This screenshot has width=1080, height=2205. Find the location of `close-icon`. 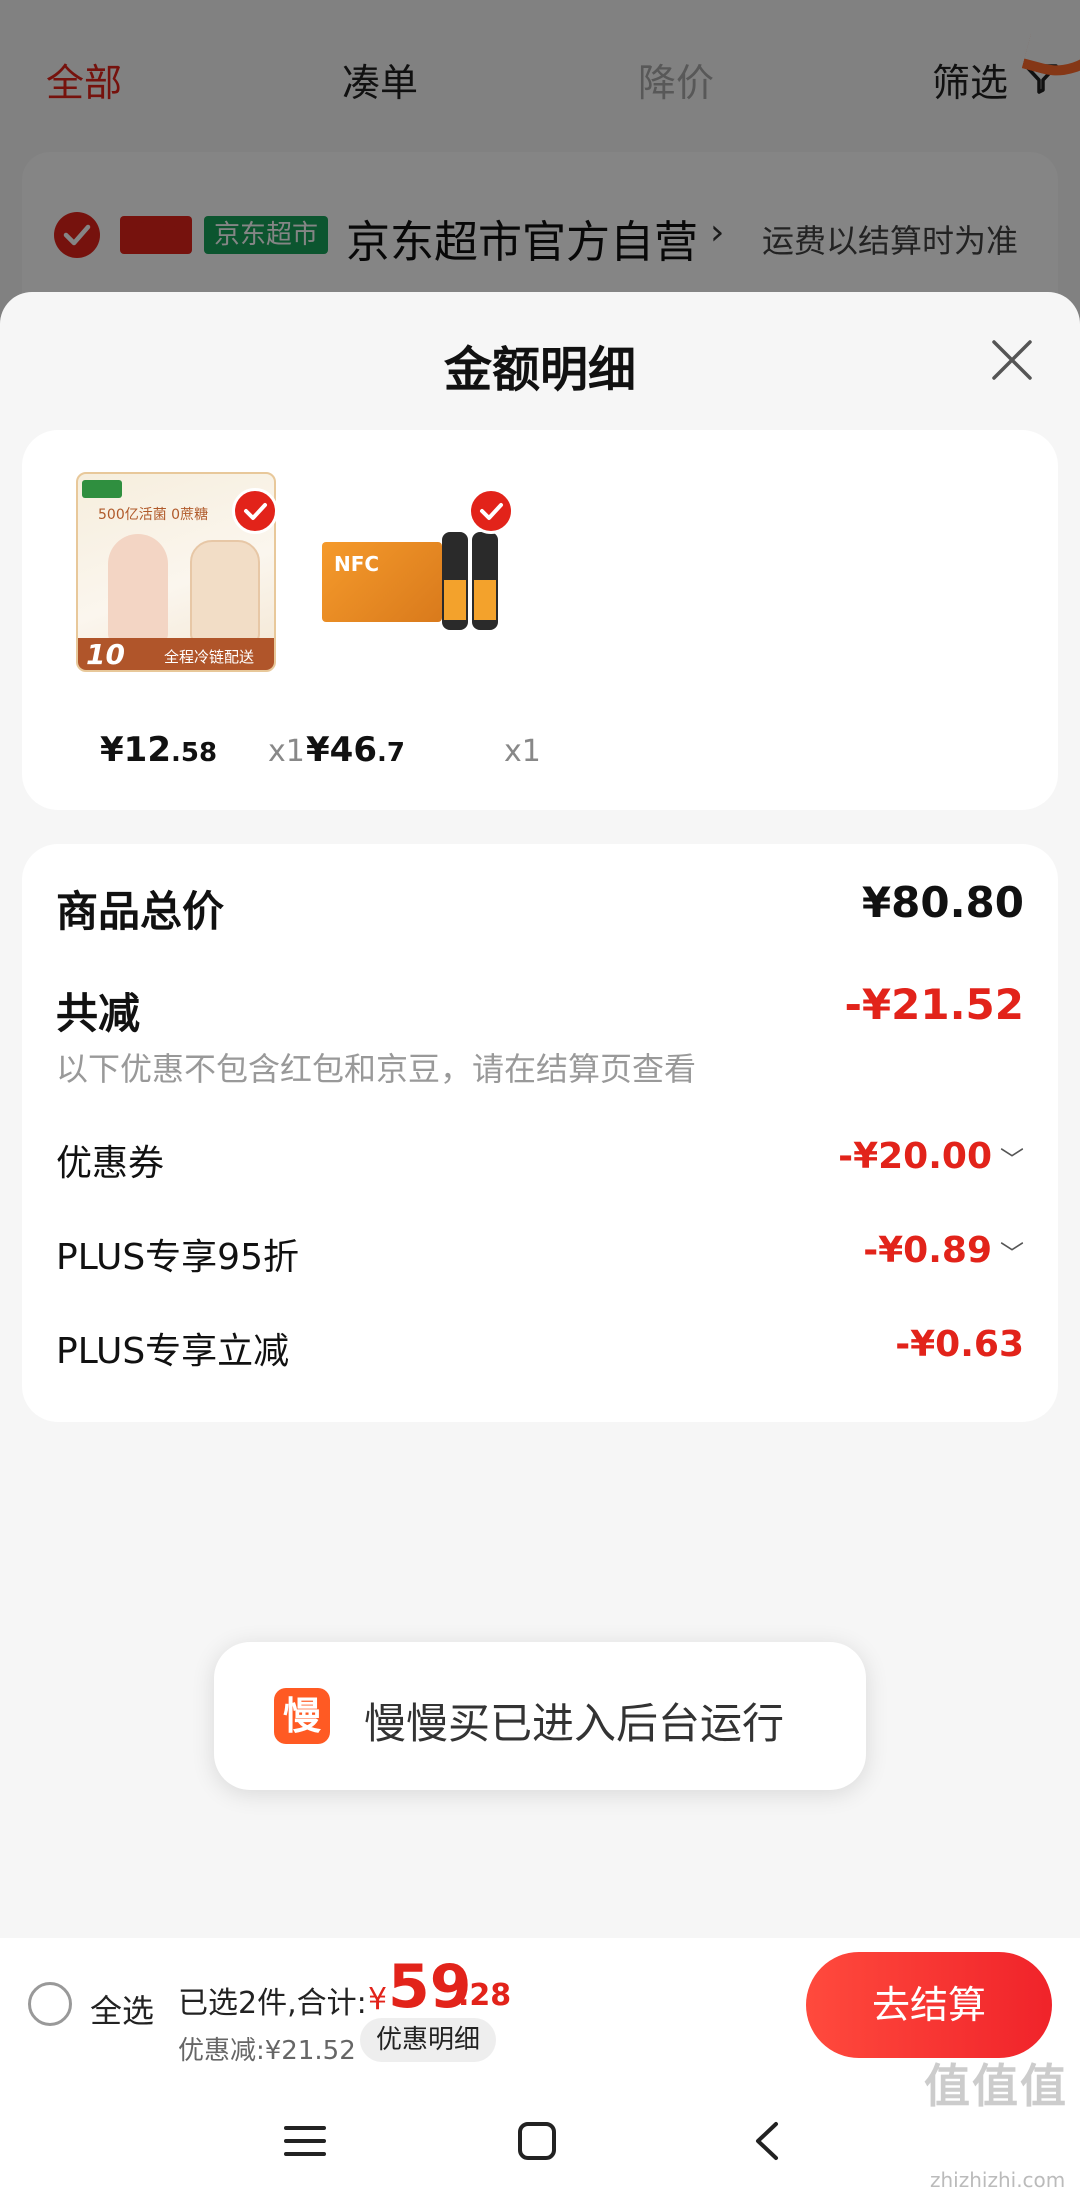

close-icon is located at coordinates (1012, 360).